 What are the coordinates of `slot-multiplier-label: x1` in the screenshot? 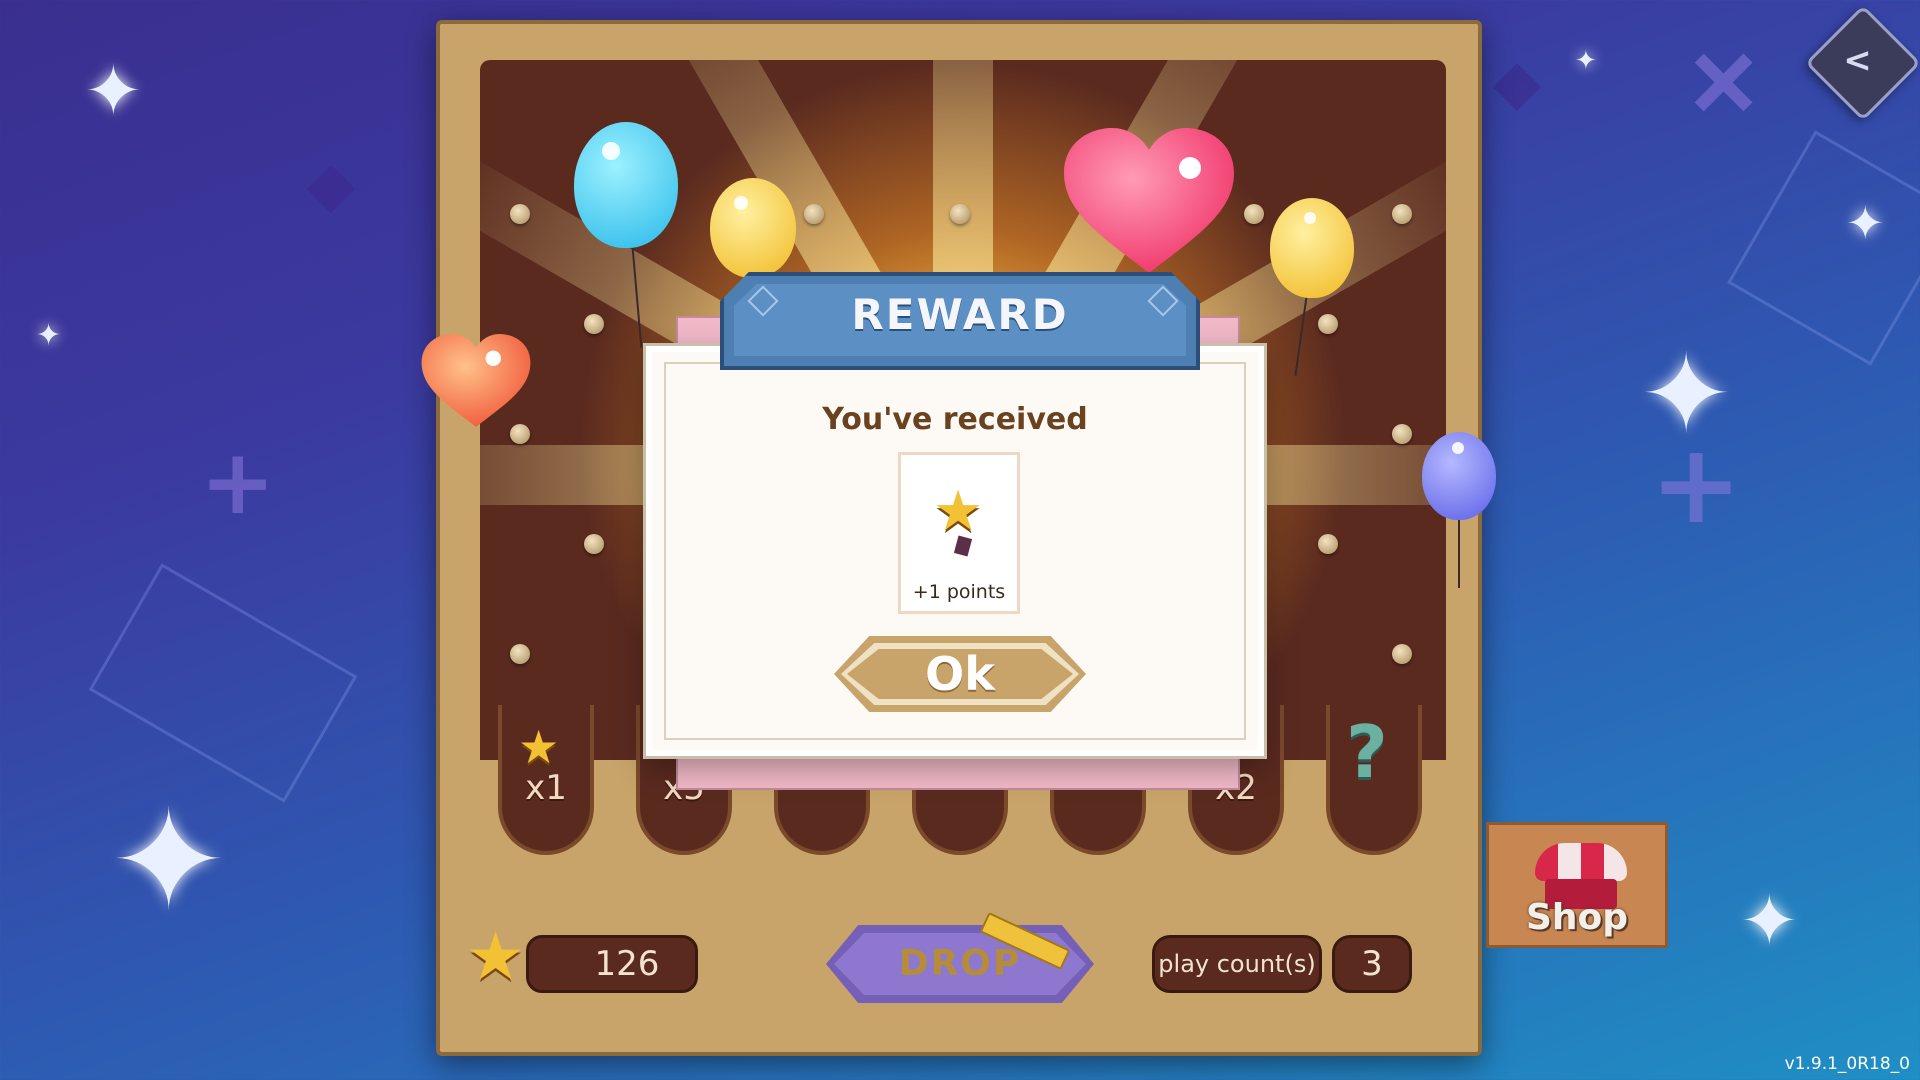 It's located at (546, 788).